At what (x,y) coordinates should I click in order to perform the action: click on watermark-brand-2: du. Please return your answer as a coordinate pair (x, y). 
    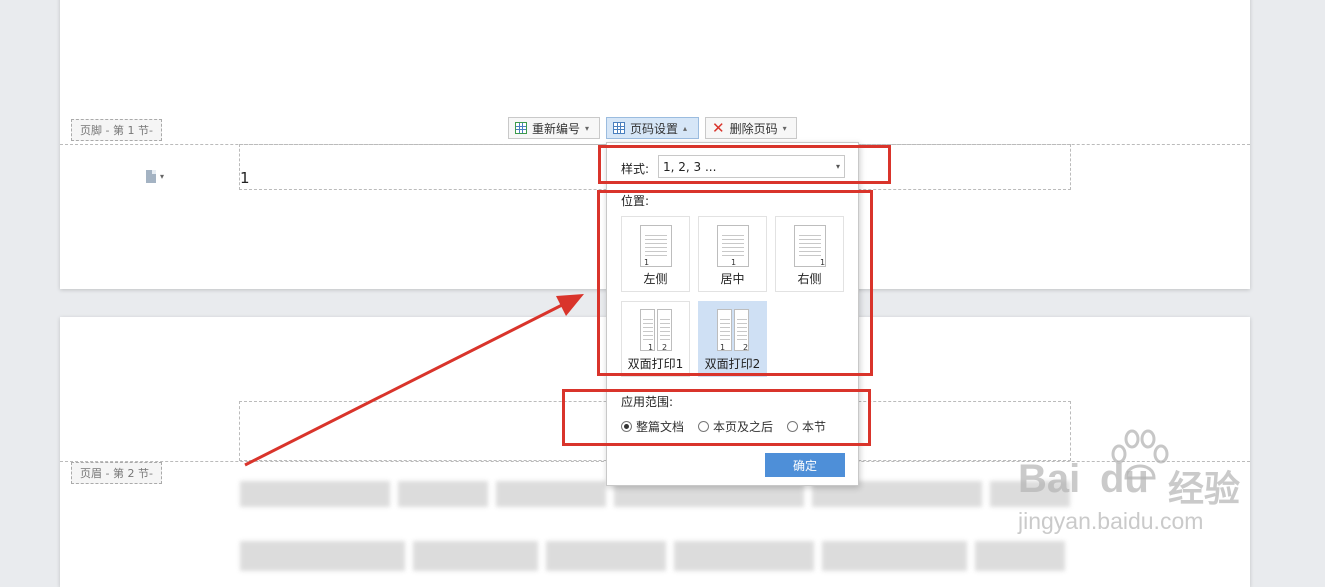
    Looking at the image, I should click on (1124, 479).